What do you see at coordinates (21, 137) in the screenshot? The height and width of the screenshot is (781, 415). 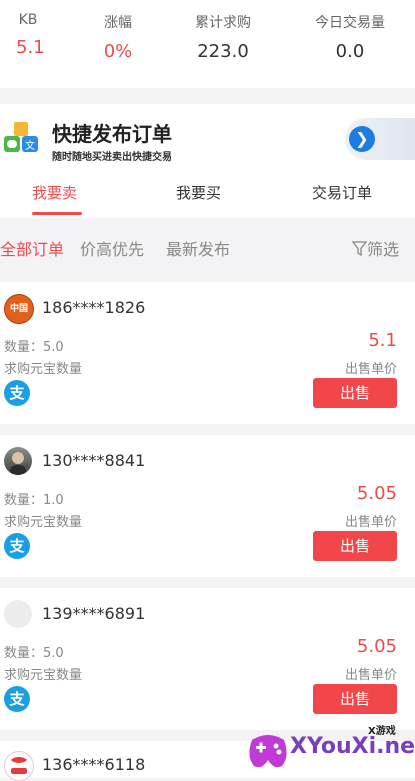 I see `app-blocks-icon: 文` at bounding box center [21, 137].